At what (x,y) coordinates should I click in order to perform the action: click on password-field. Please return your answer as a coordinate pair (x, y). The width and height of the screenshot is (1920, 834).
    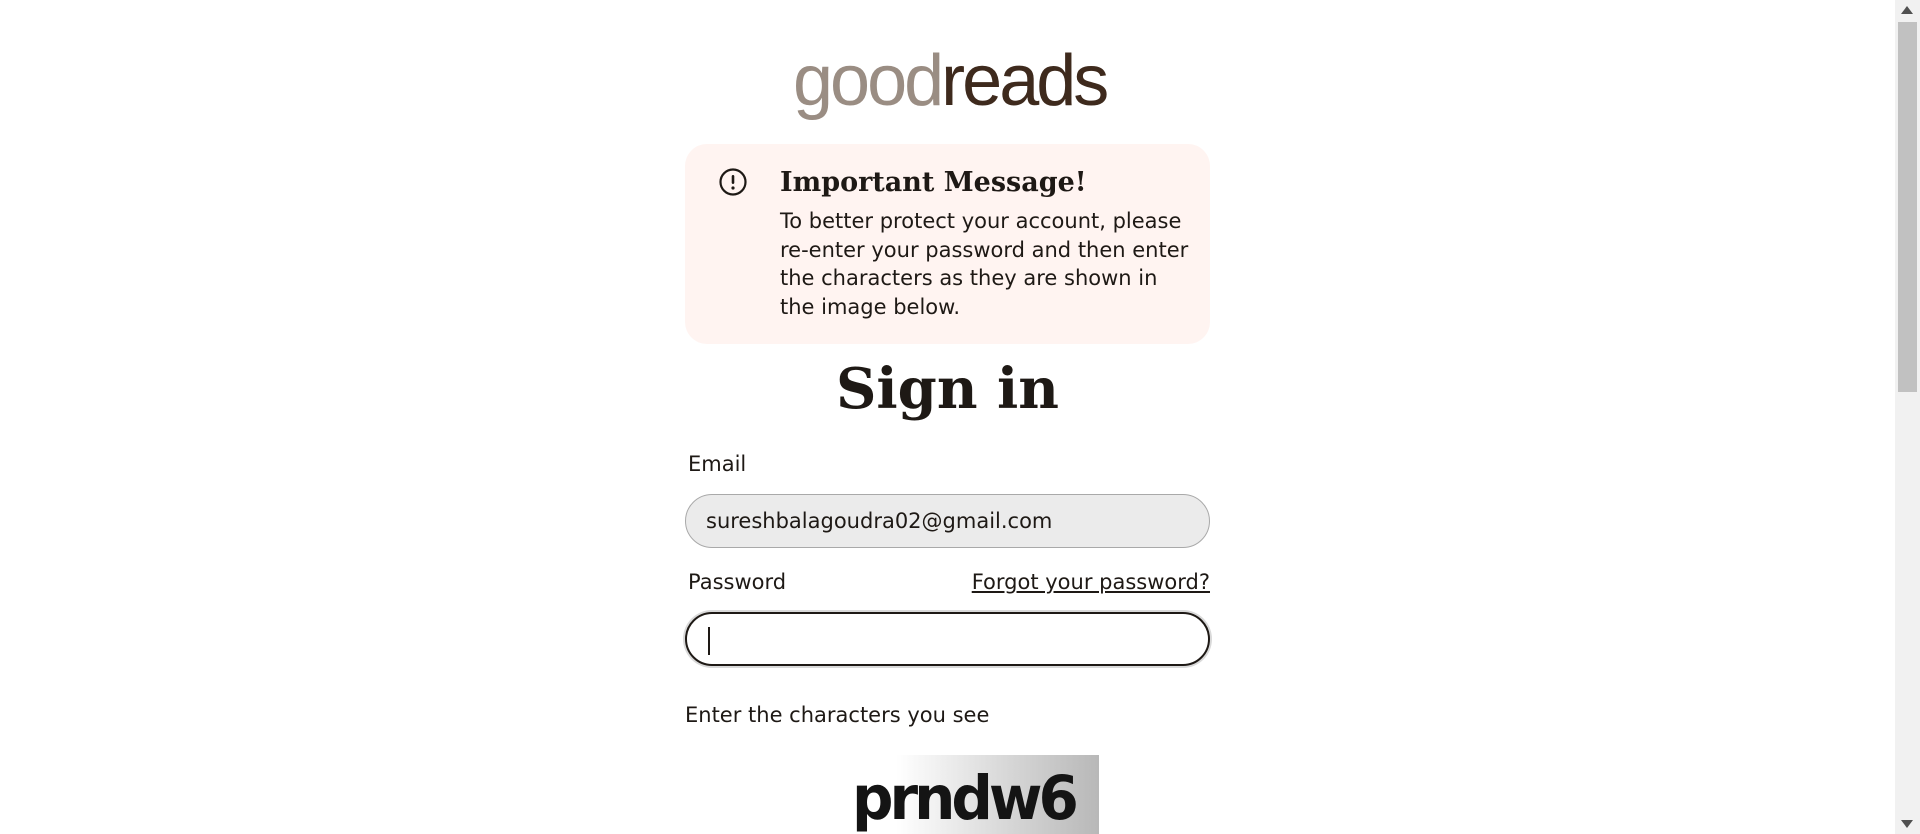
    Looking at the image, I should click on (947, 639).